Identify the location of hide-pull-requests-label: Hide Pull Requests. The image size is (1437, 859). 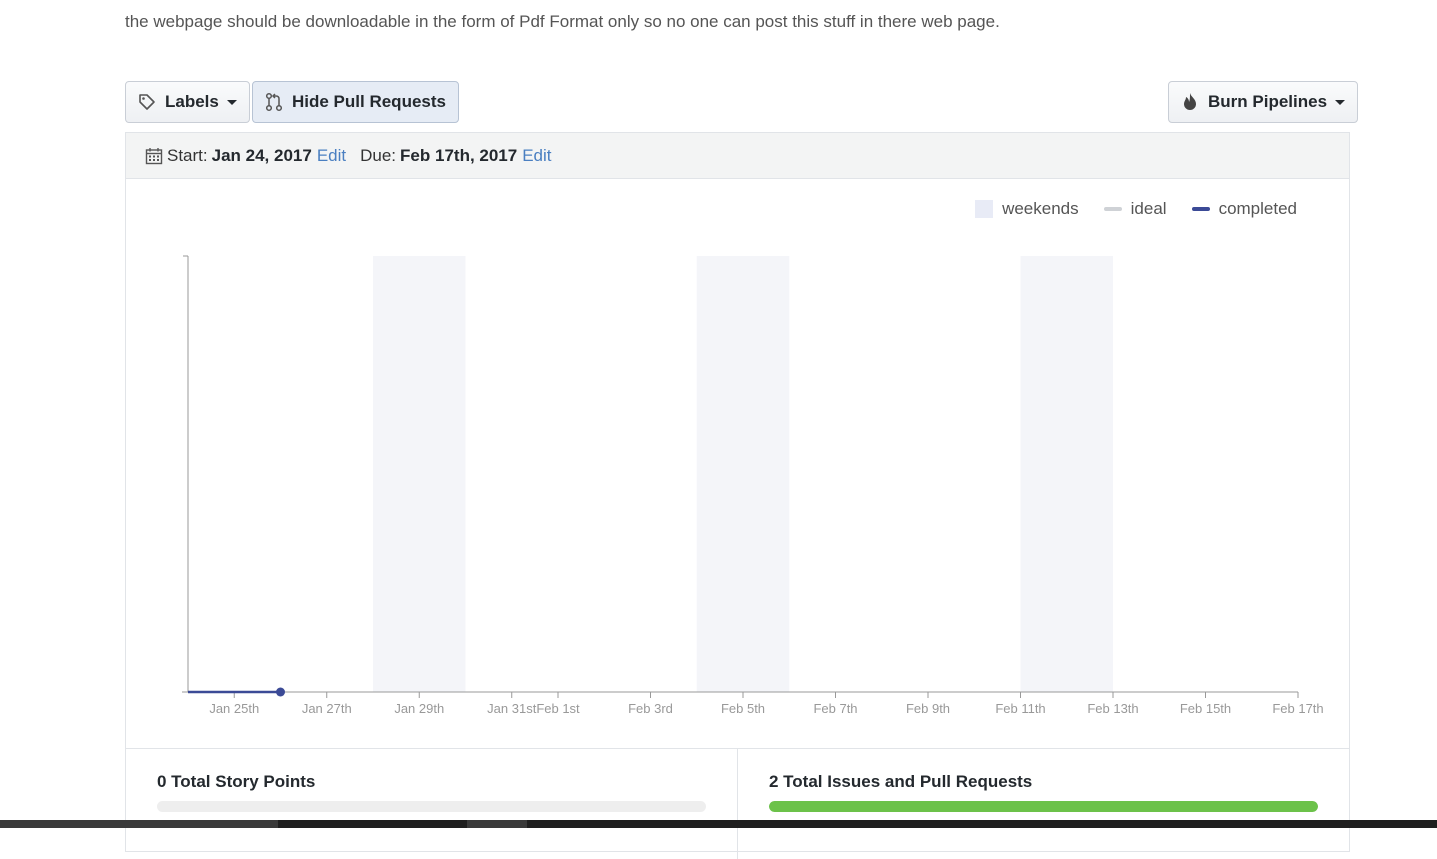
(369, 101).